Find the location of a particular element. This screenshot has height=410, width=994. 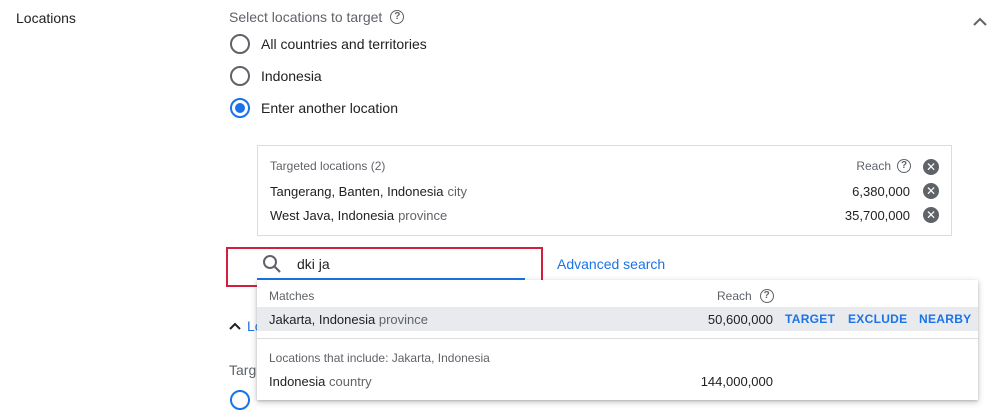

match-name-wrap: Jakarta, Indonesia province is located at coordinates (348, 319).